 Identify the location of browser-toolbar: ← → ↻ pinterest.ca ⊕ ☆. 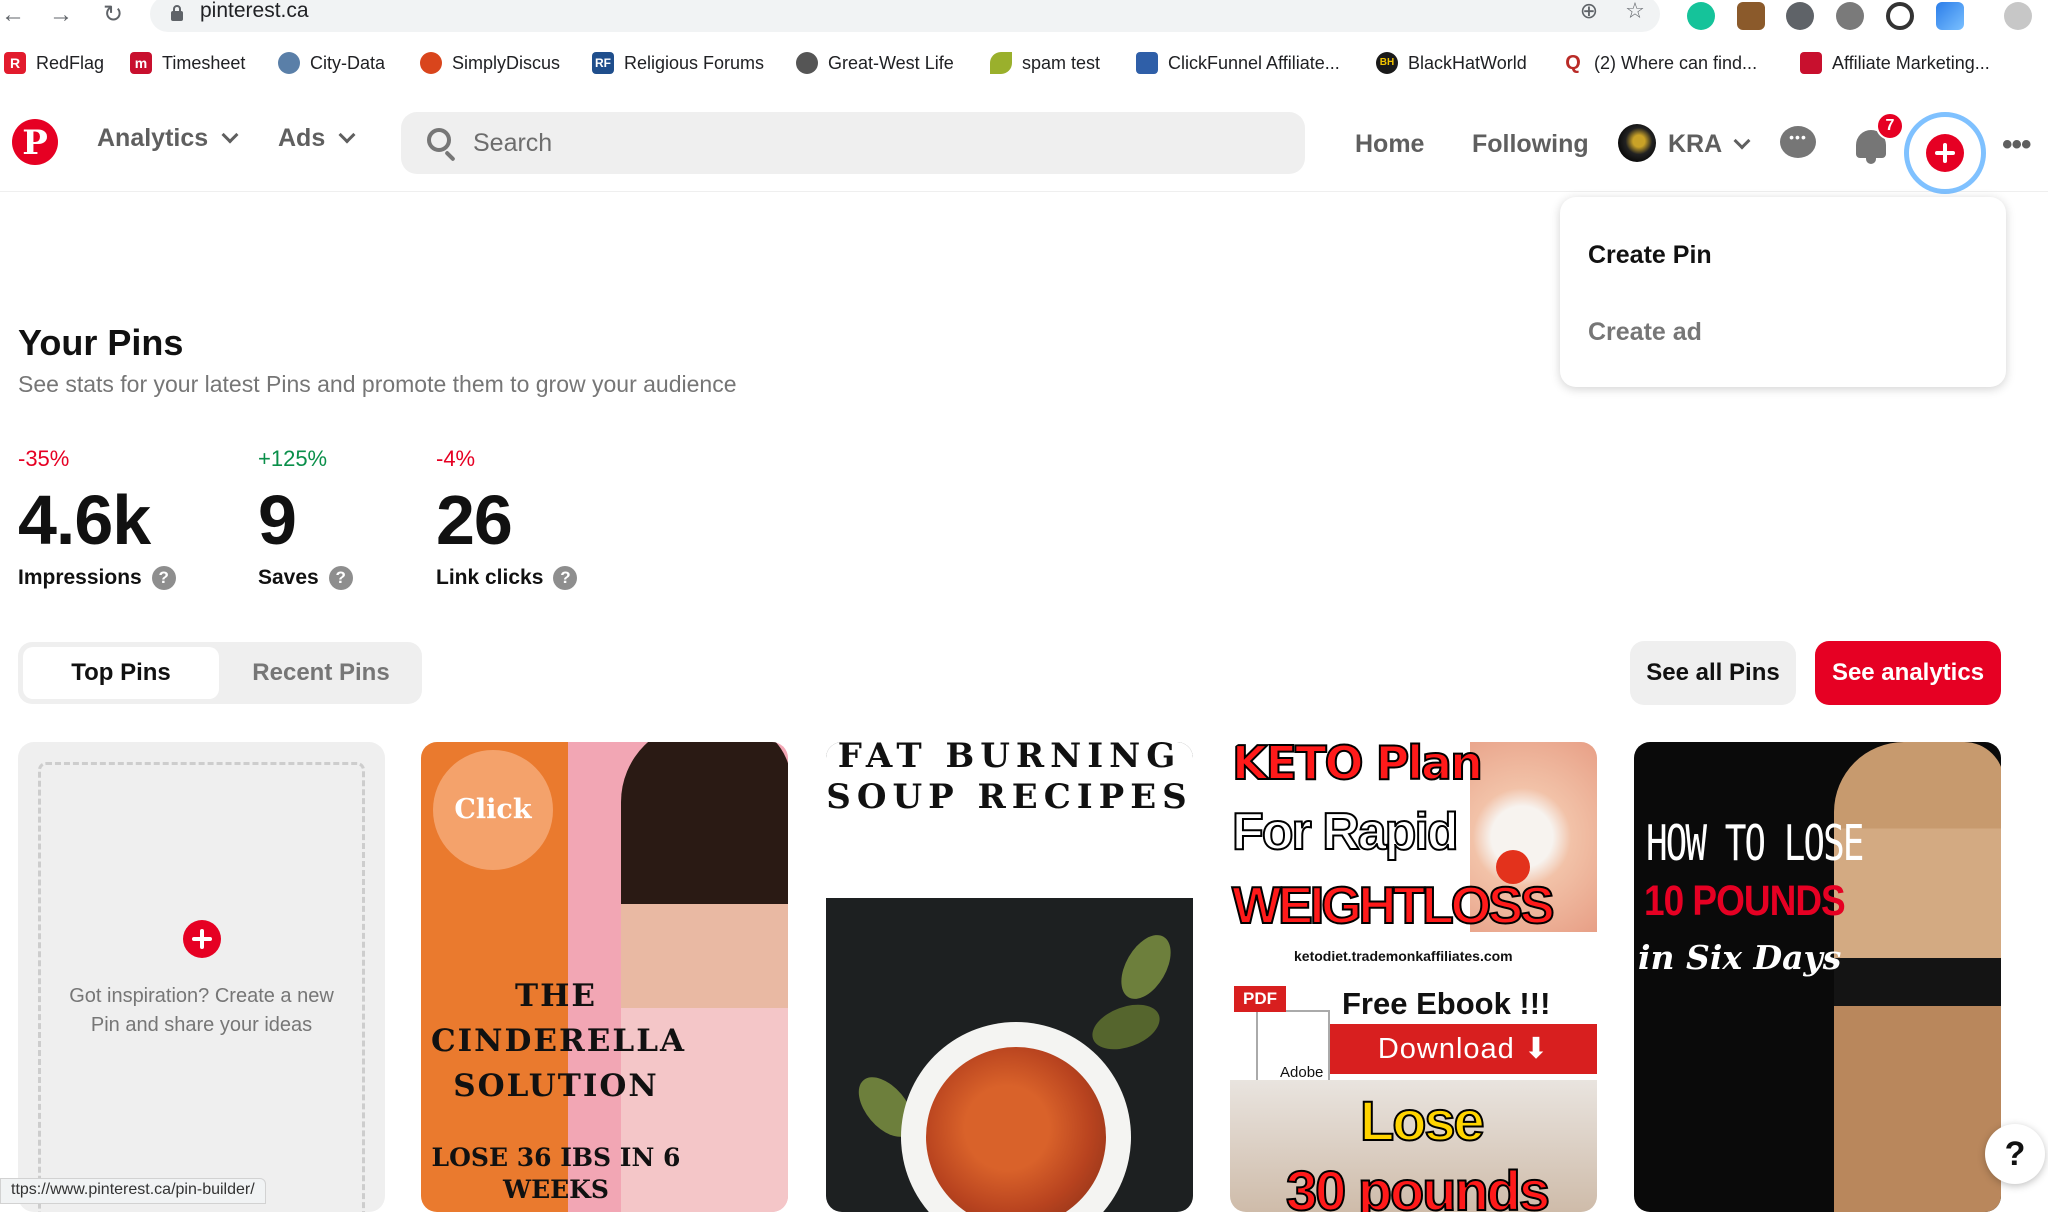
(1024, 16).